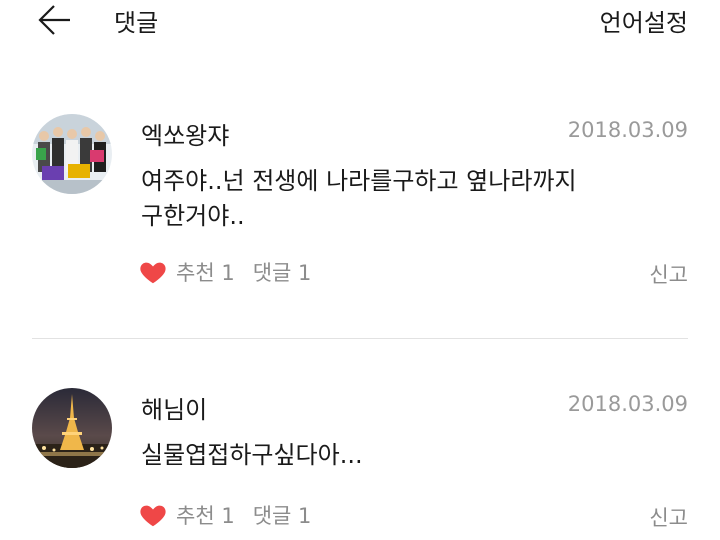  What do you see at coordinates (360, 22) in the screenshot?
I see `top-bar: 댓글 언어설정` at bounding box center [360, 22].